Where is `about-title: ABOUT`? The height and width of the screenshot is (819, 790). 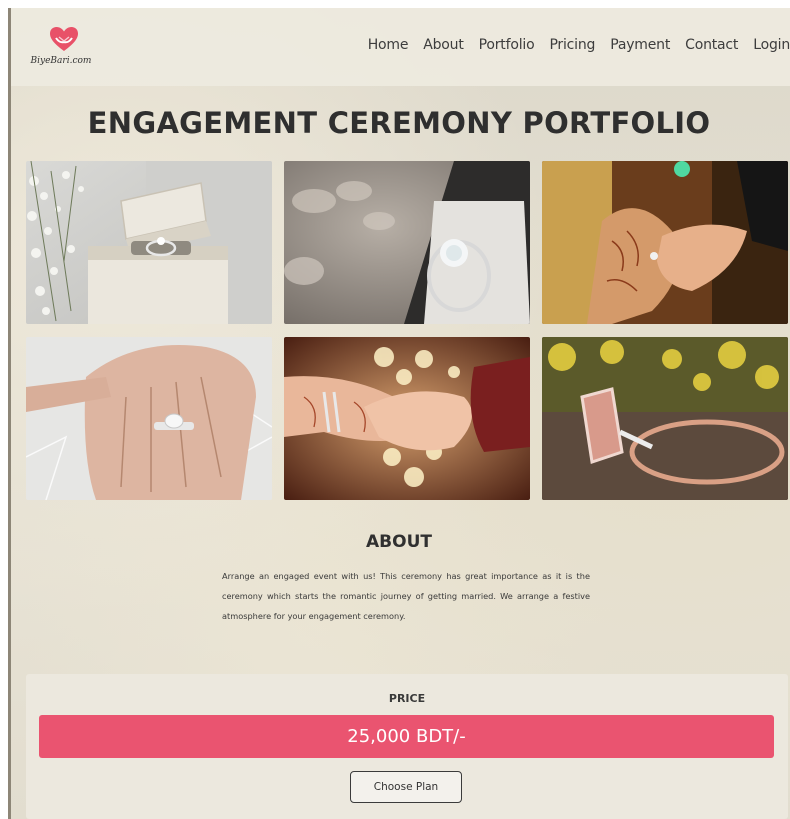 about-title: ABOUT is located at coordinates (399, 542).